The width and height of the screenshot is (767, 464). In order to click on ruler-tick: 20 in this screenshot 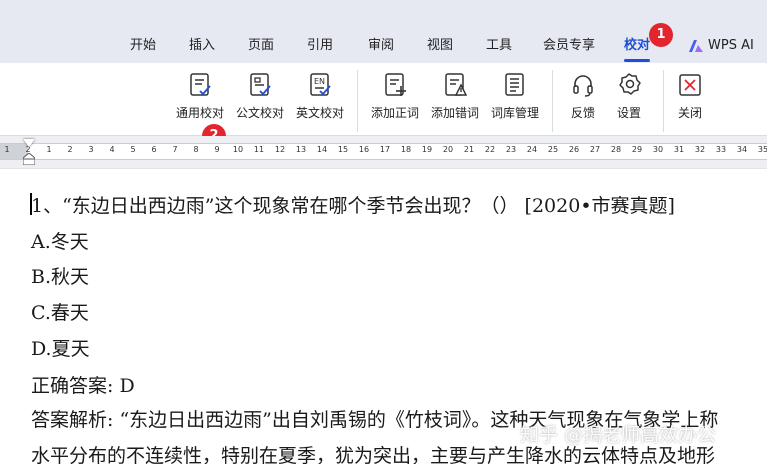, I will do `click(448, 149)`.